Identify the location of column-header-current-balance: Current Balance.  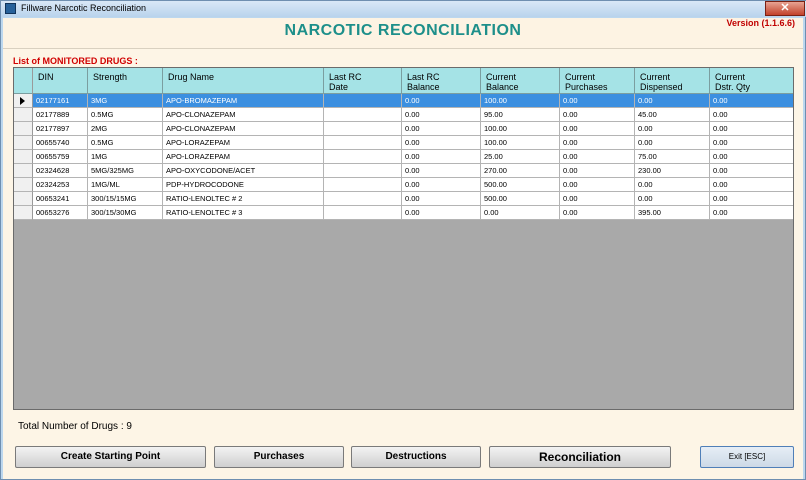
(520, 81).